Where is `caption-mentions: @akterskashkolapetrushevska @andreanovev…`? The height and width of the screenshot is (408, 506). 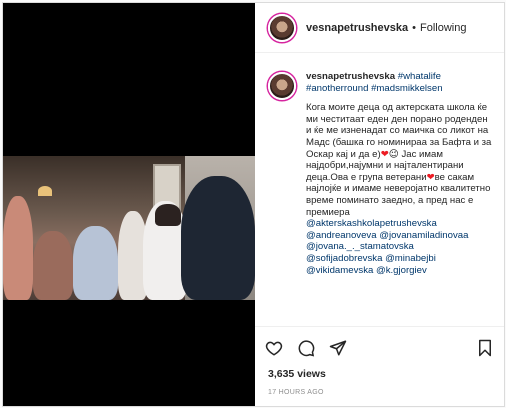
caption-mentions: @akterskashkolapetrushevska @andreanovev… is located at coordinates (399, 247).